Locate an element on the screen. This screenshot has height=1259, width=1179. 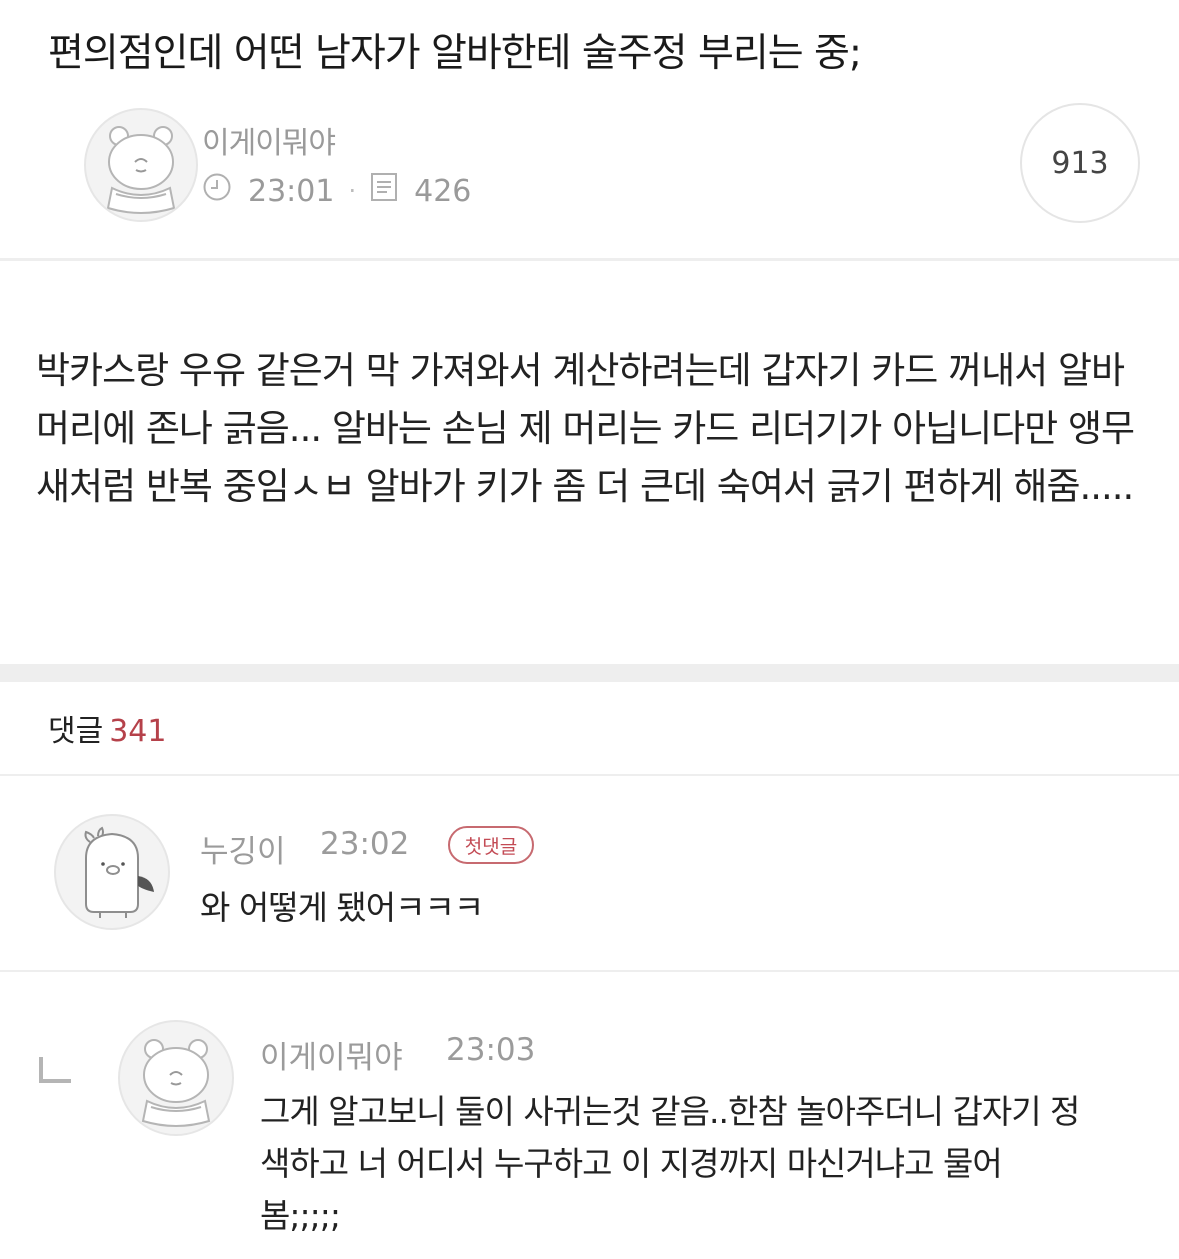
comment-time: 23:02 is located at coordinates (365, 844).